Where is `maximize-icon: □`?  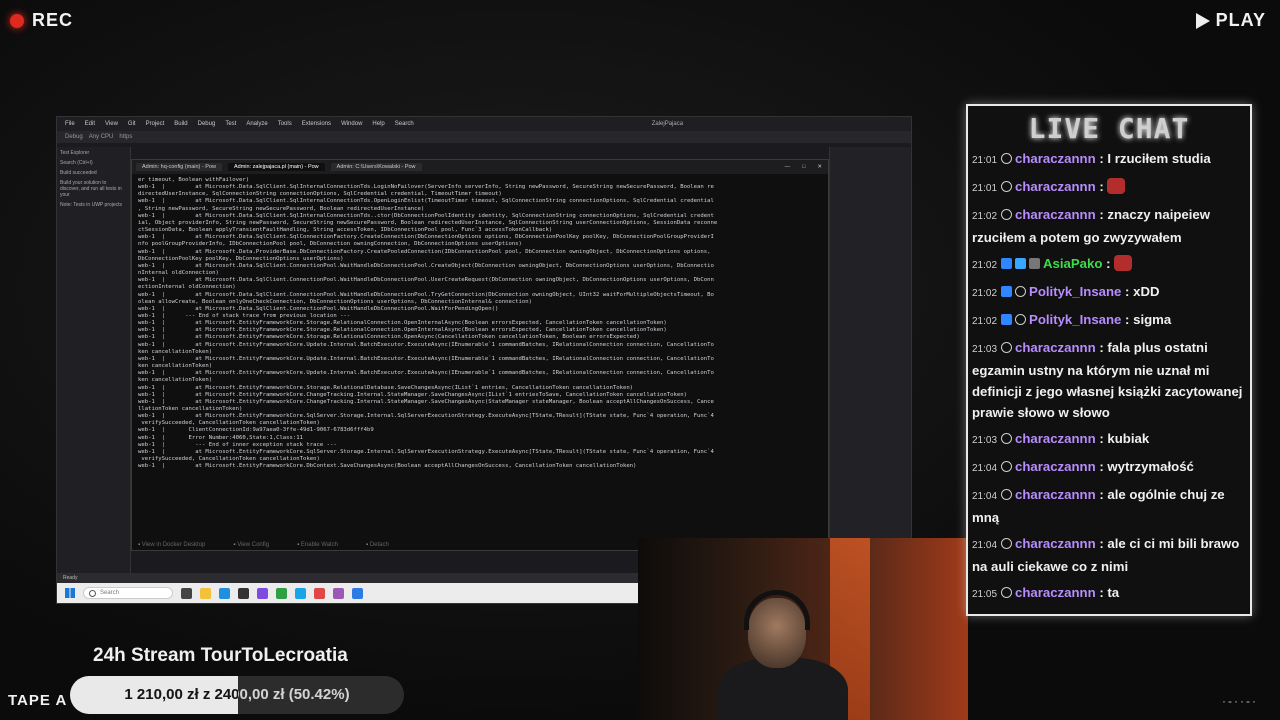
maximize-icon: □ is located at coordinates (803, 167).